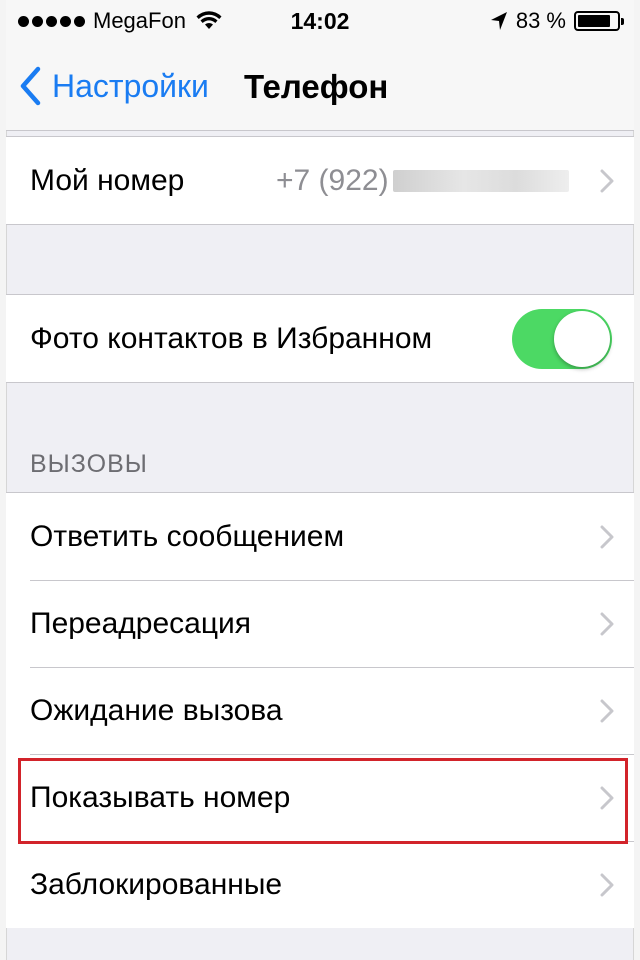 The width and height of the screenshot is (640, 960). Describe the element at coordinates (130, 85) in the screenshot. I see `back-button-label: Настройки` at that location.